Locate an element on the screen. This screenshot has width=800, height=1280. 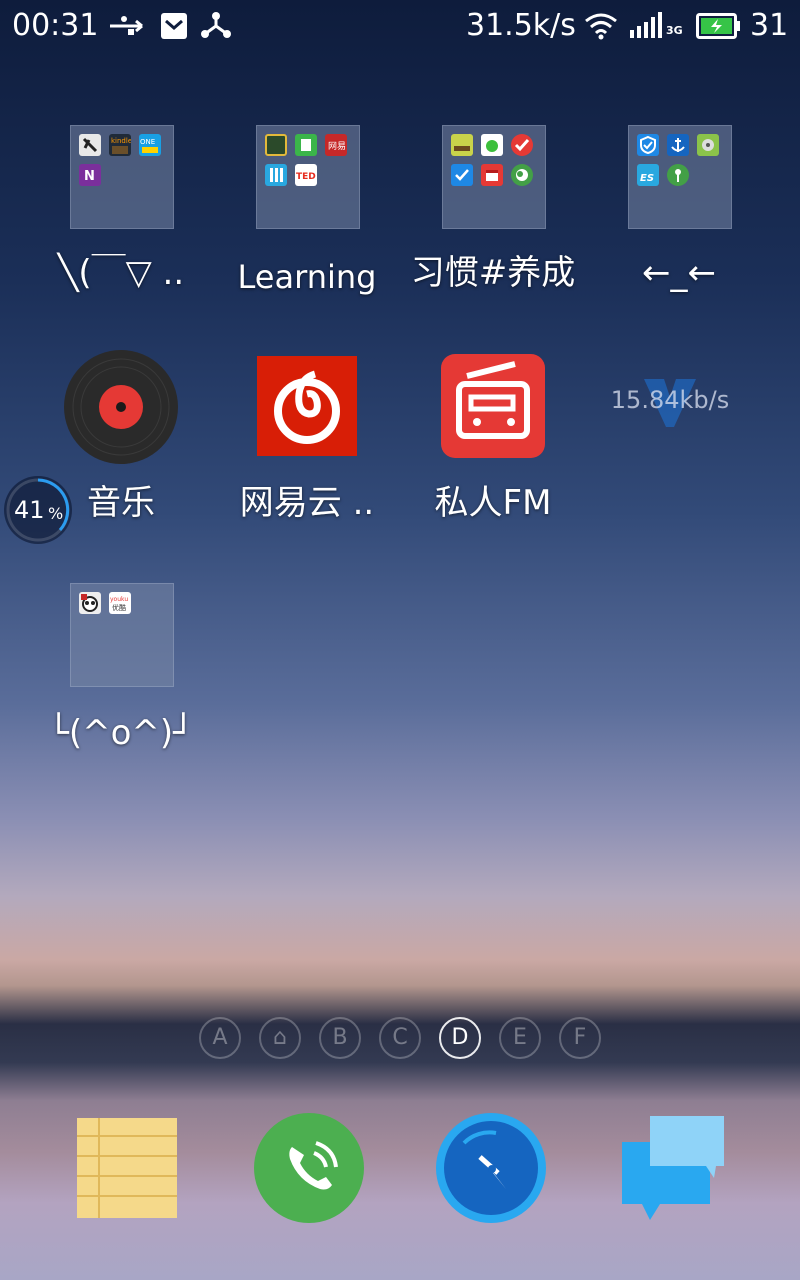
one-icon: ONE is located at coordinates (150, 145).